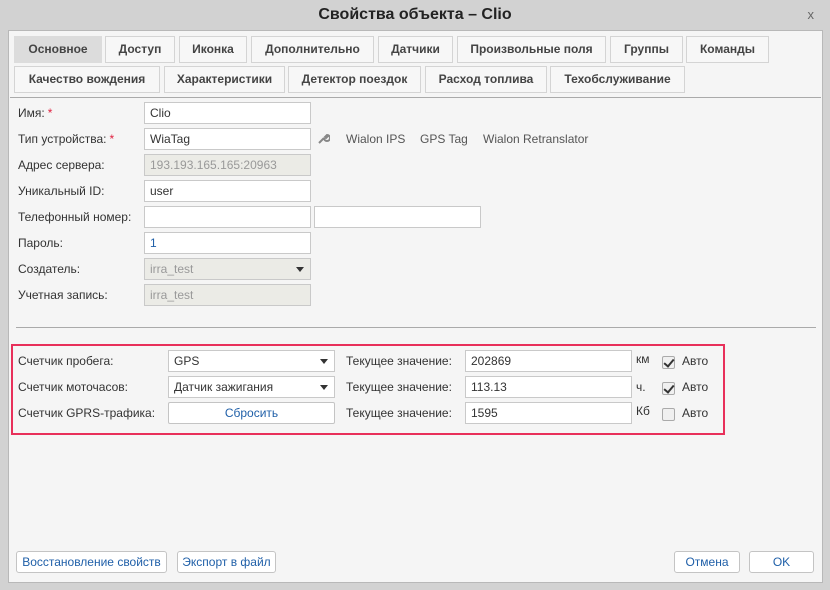 This screenshot has width=830, height=590. Describe the element at coordinates (646, 49) in the screenshot. I see `tab-groups: Группы` at that location.